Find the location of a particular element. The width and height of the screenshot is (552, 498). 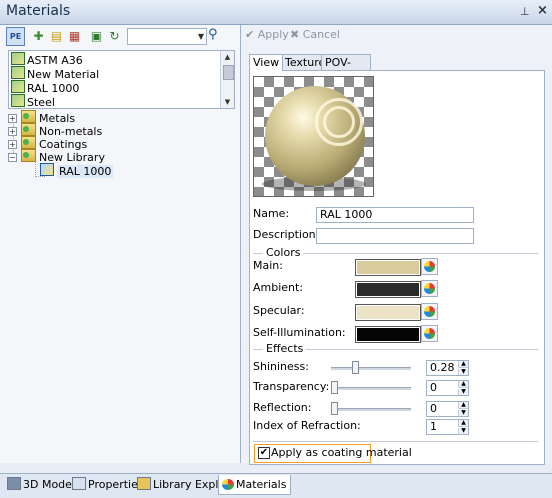

shininess-spinner: 0.28 ▲ ▼ is located at coordinates (447, 368).